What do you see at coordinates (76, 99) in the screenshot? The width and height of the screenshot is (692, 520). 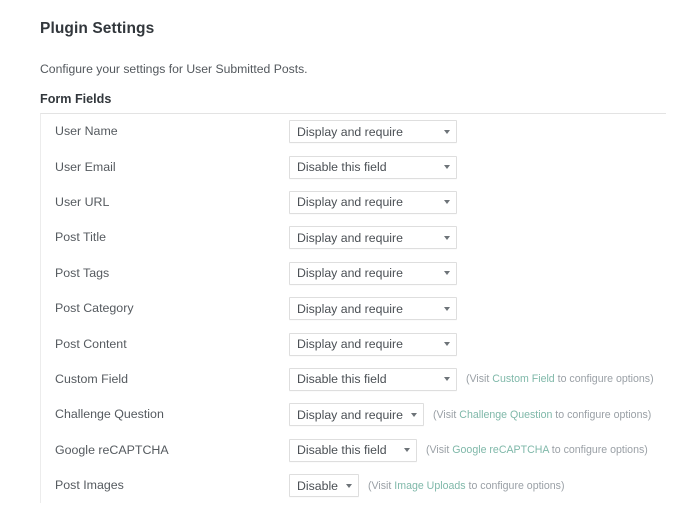 I see `section-title-form-fields: Form Fields` at bounding box center [76, 99].